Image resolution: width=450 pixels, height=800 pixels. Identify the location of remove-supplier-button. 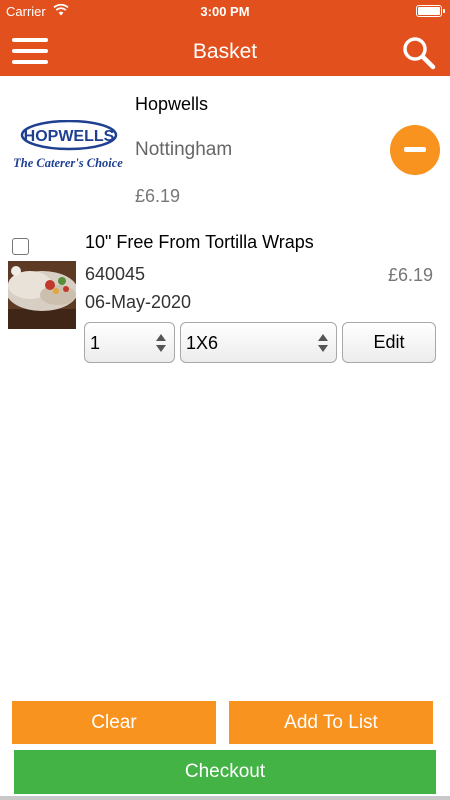
(415, 150).